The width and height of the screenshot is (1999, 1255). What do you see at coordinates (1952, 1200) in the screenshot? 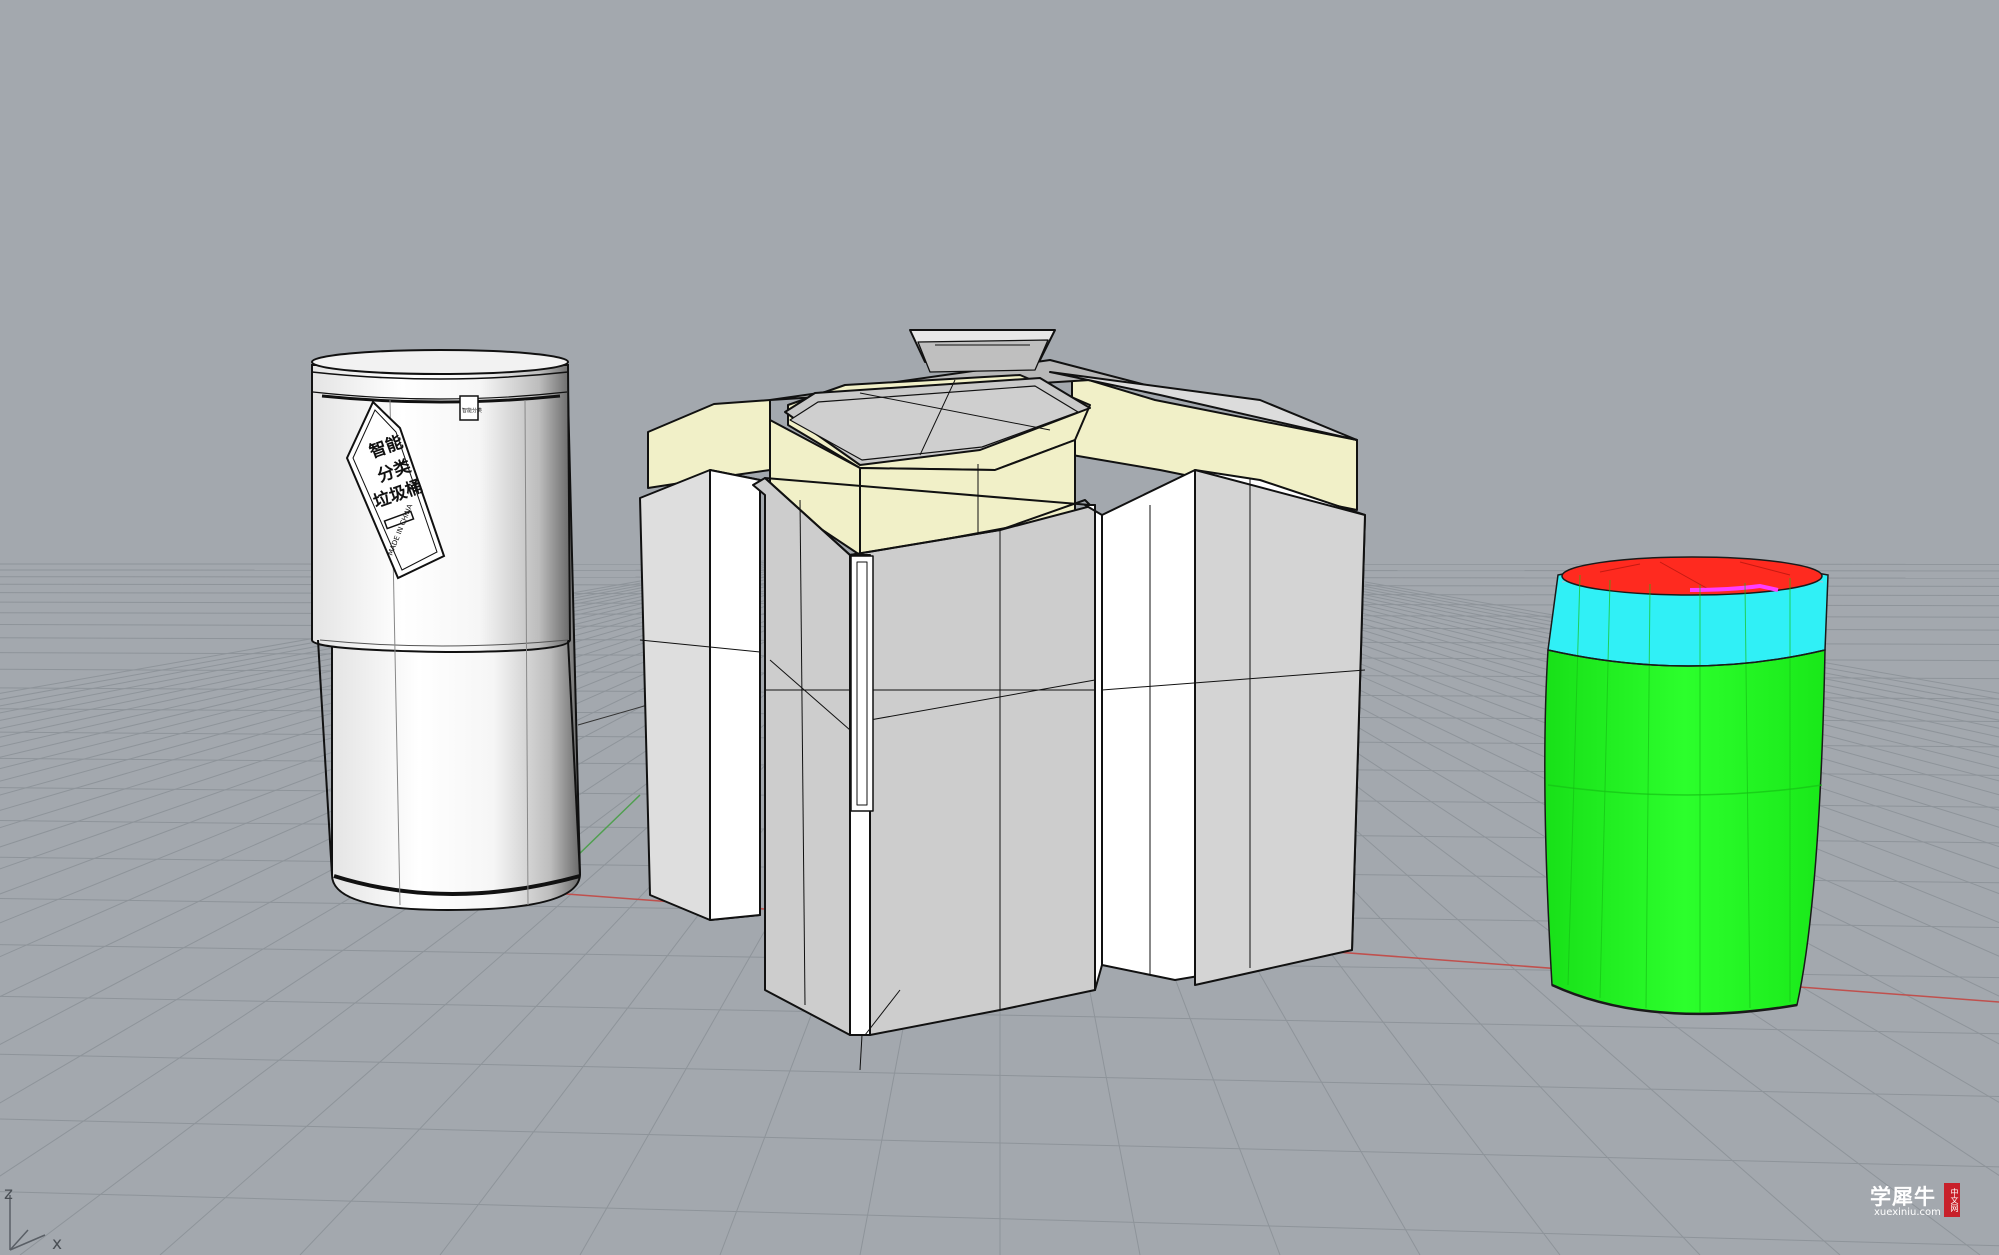
I see `watermark-seal: 中文网` at bounding box center [1952, 1200].